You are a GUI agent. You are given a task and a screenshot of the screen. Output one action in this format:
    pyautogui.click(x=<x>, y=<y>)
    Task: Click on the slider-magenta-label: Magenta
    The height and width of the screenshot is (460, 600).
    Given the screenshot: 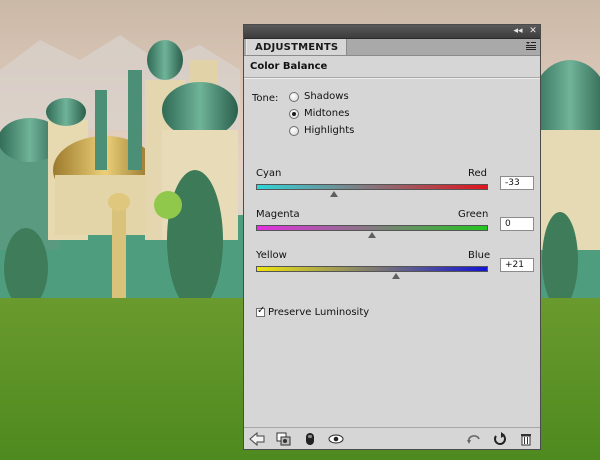 What is the action you would take?
    pyautogui.click(x=278, y=214)
    